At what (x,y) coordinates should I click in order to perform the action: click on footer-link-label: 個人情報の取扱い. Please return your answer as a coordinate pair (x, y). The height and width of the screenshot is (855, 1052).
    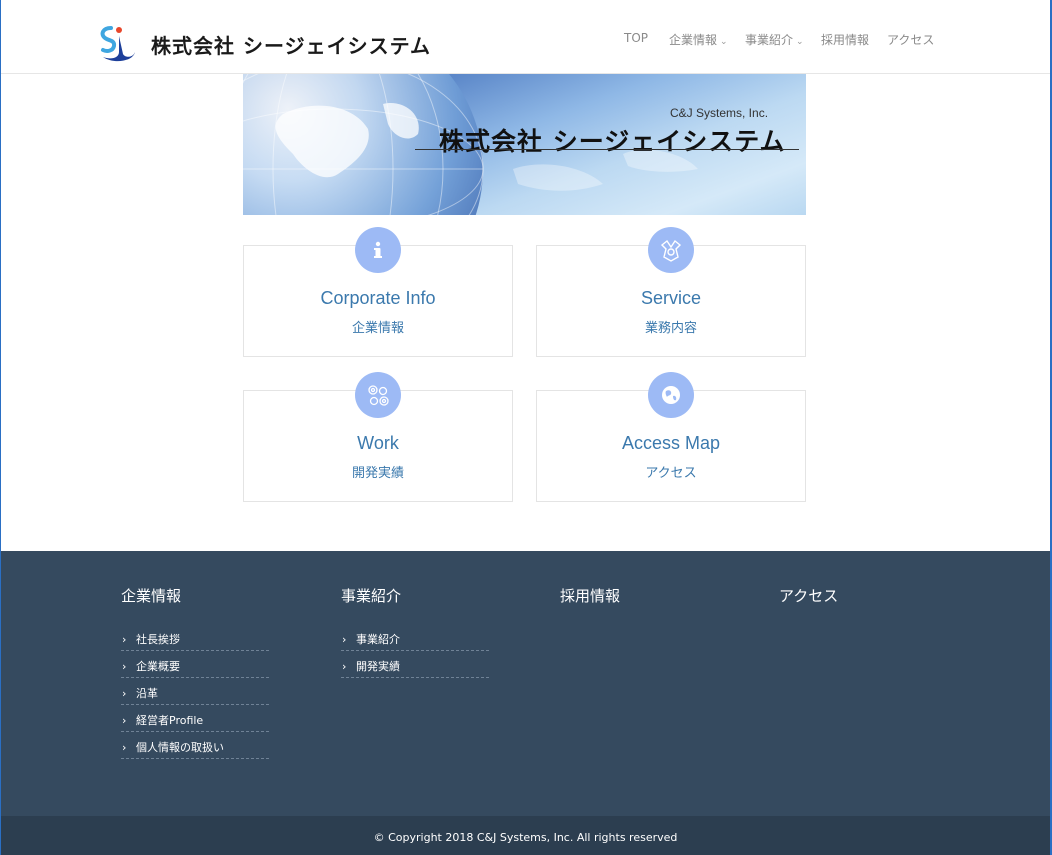
    Looking at the image, I should click on (180, 747).